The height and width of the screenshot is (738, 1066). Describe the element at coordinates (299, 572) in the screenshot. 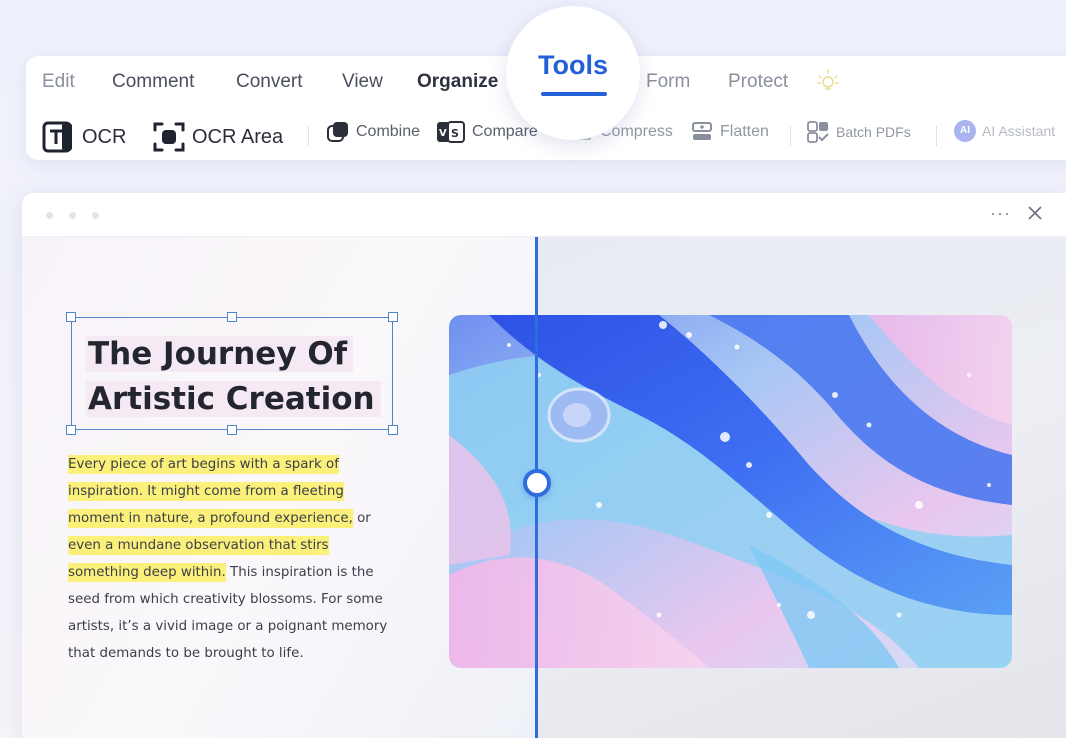

I see `paragraph-text: This inspiration is the` at that location.